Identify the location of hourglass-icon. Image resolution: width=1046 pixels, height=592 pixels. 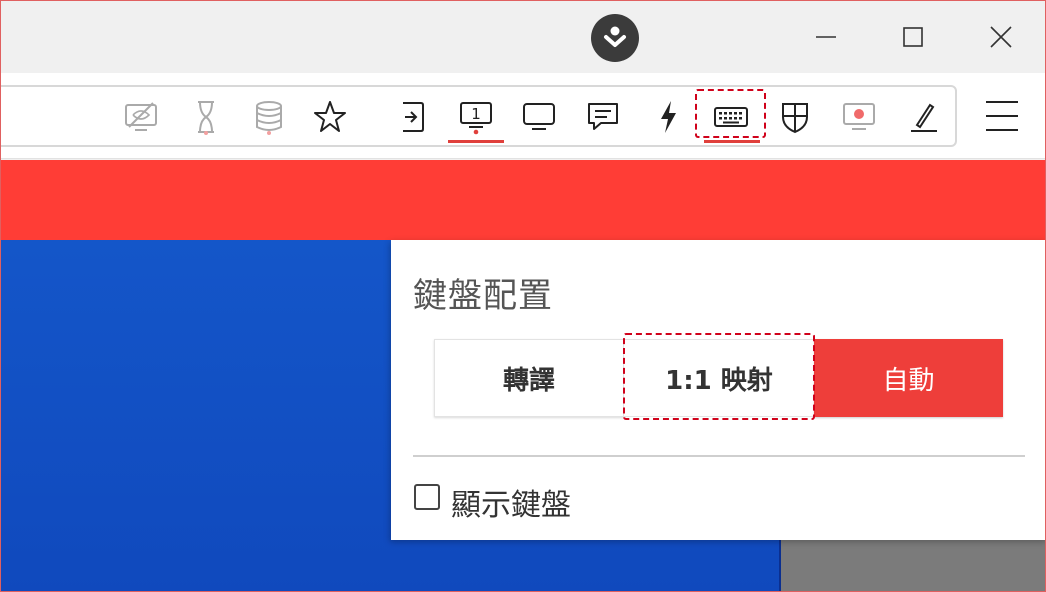
(206, 117).